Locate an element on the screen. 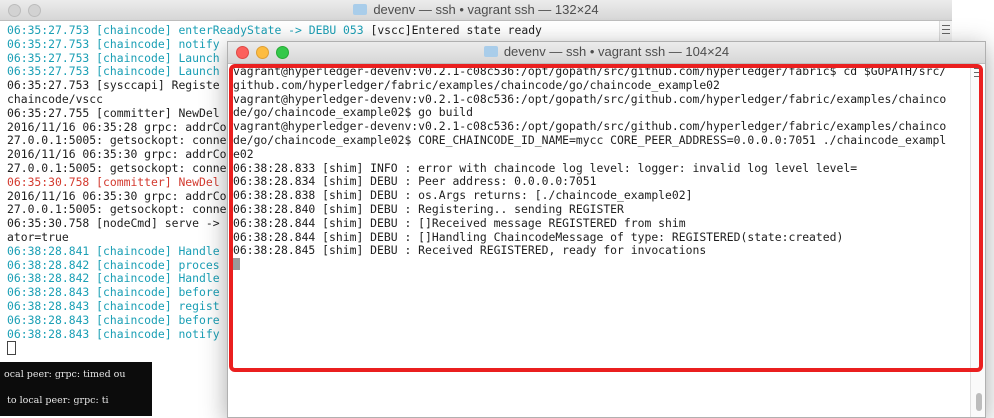 This screenshot has width=994, height=418. prompt-line is located at coordinates (589, 265).